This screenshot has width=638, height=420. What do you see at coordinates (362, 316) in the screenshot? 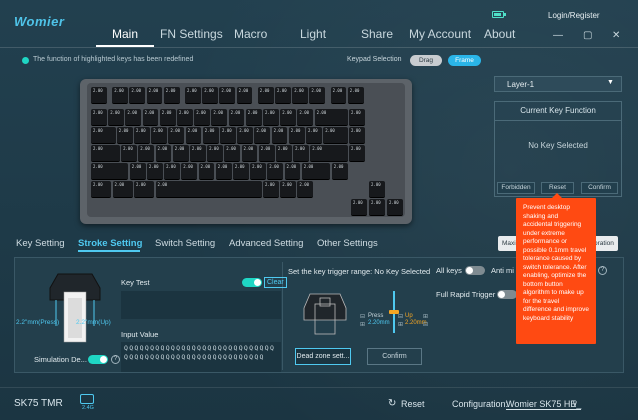
I see `press-decrease-icon: ⊟` at bounding box center [362, 316].